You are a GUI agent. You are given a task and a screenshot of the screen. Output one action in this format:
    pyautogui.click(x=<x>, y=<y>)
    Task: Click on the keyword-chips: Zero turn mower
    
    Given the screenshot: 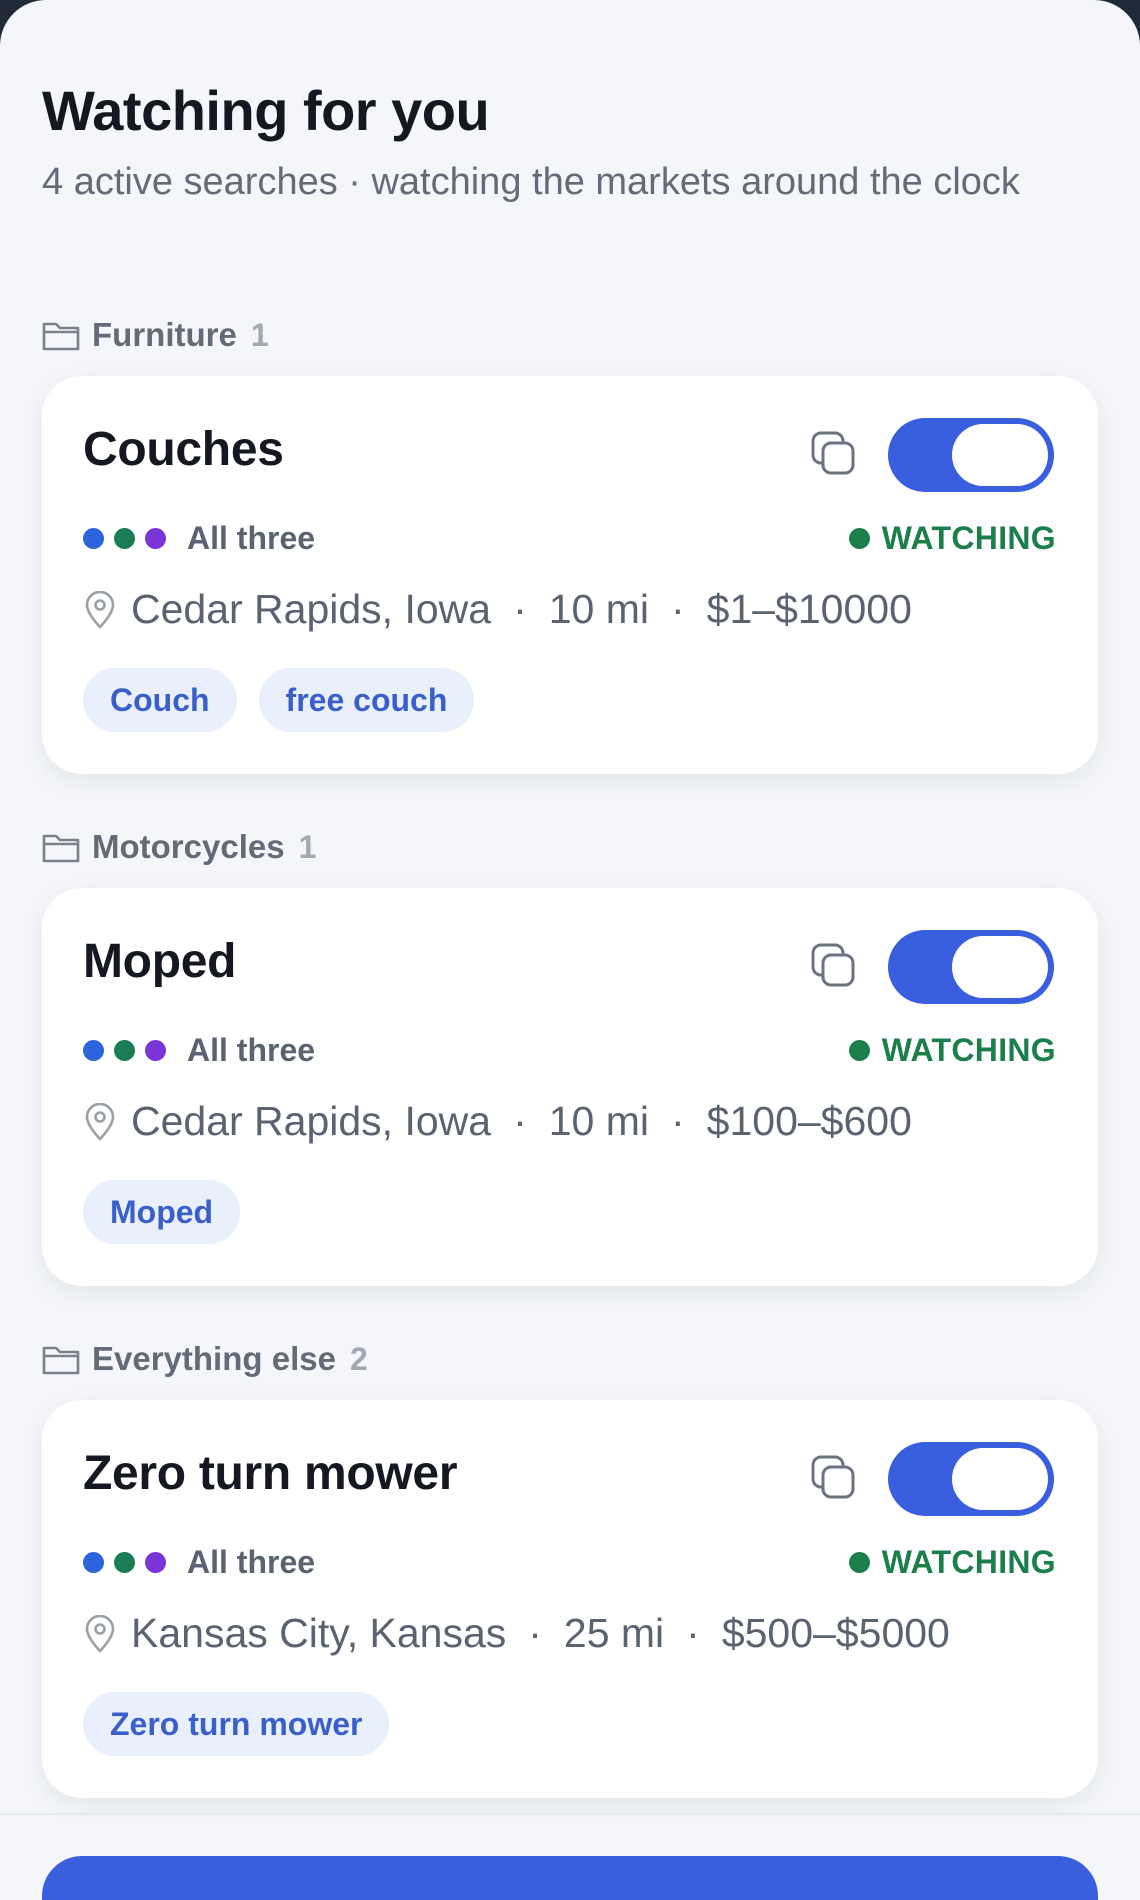 What is the action you would take?
    pyautogui.click(x=236, y=1724)
    